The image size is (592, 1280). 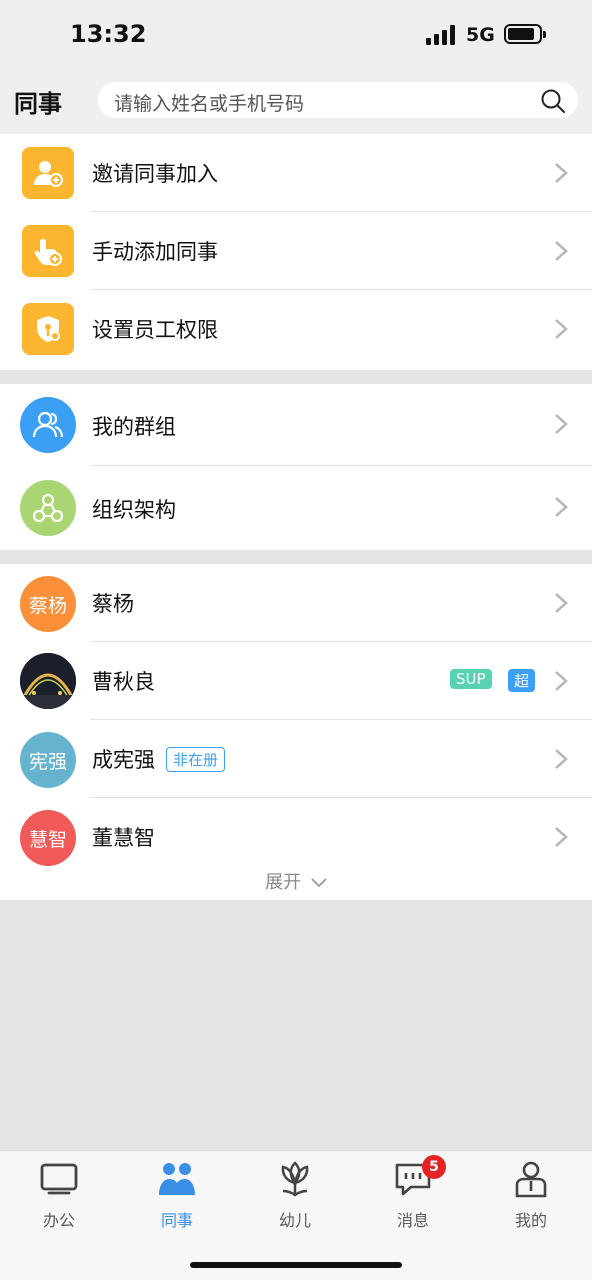 I want to click on colleague-row: 蔡杨 蔡杨, so click(x=296, y=603).